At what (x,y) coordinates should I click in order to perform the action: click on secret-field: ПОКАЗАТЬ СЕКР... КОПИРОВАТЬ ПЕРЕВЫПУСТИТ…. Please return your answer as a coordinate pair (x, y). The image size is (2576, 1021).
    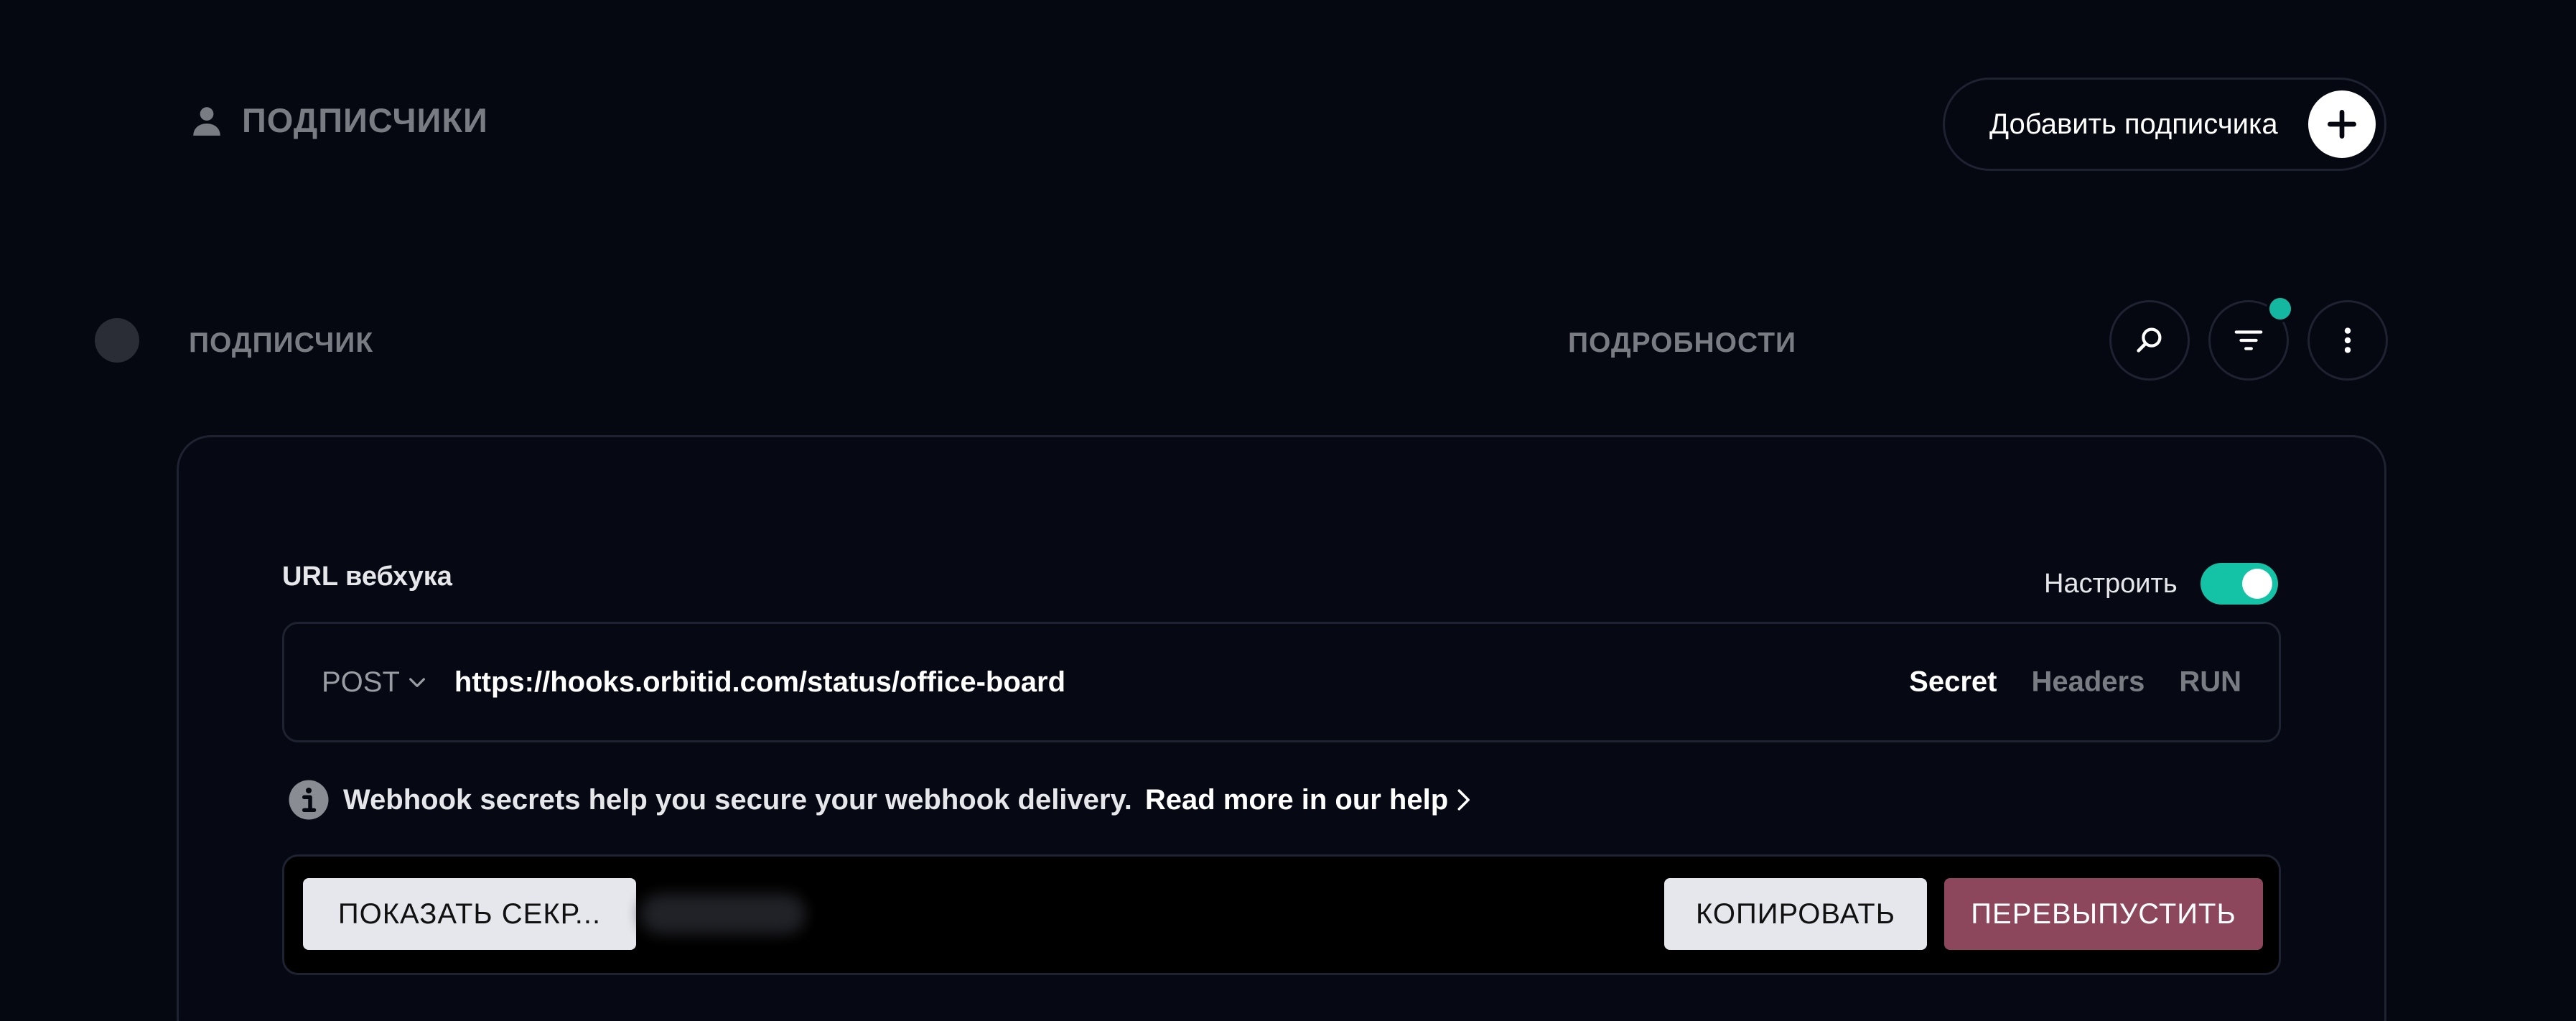
    Looking at the image, I should click on (1281, 915).